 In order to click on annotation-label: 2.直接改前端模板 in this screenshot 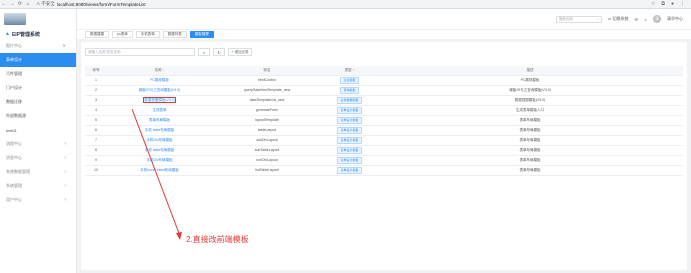, I will do `click(217, 239)`.